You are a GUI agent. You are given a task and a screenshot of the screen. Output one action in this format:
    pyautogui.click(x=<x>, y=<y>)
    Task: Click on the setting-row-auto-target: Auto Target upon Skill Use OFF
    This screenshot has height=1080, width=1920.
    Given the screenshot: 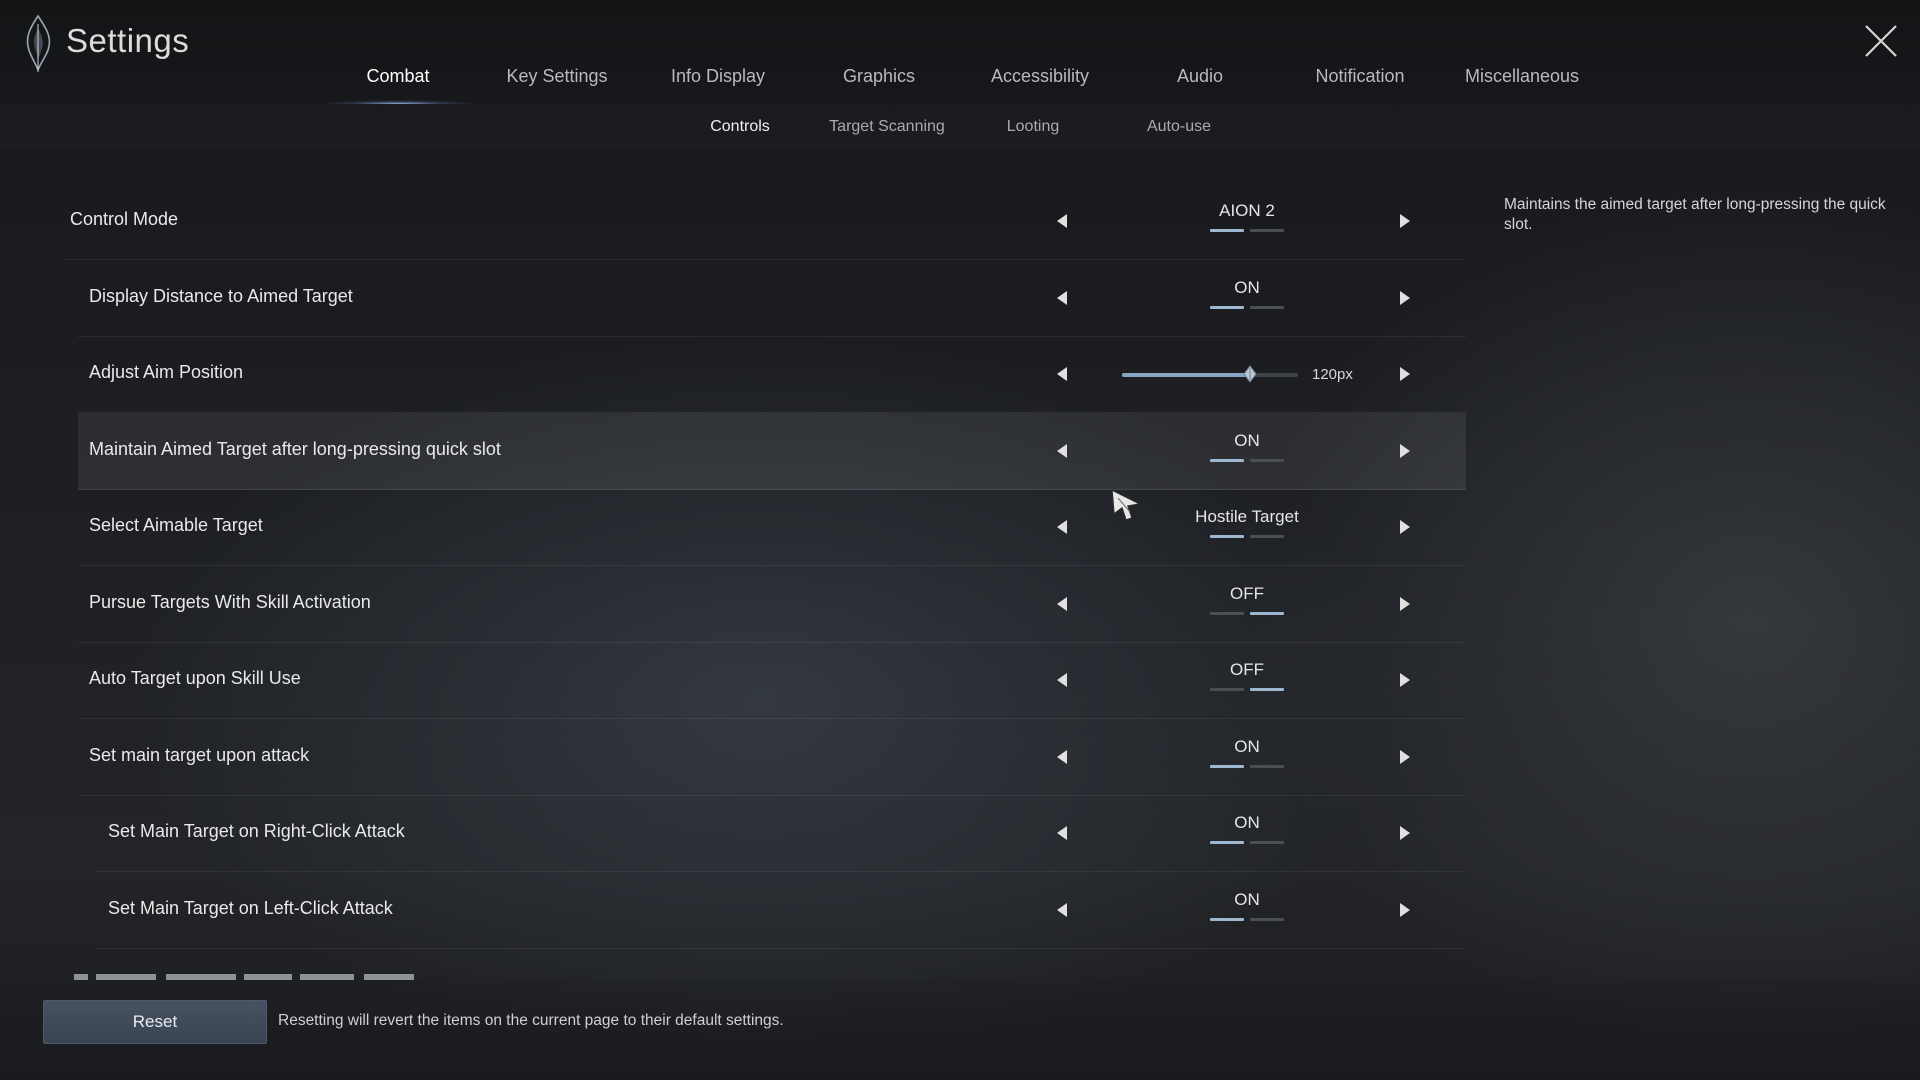 What is the action you would take?
    pyautogui.click(x=772, y=680)
    